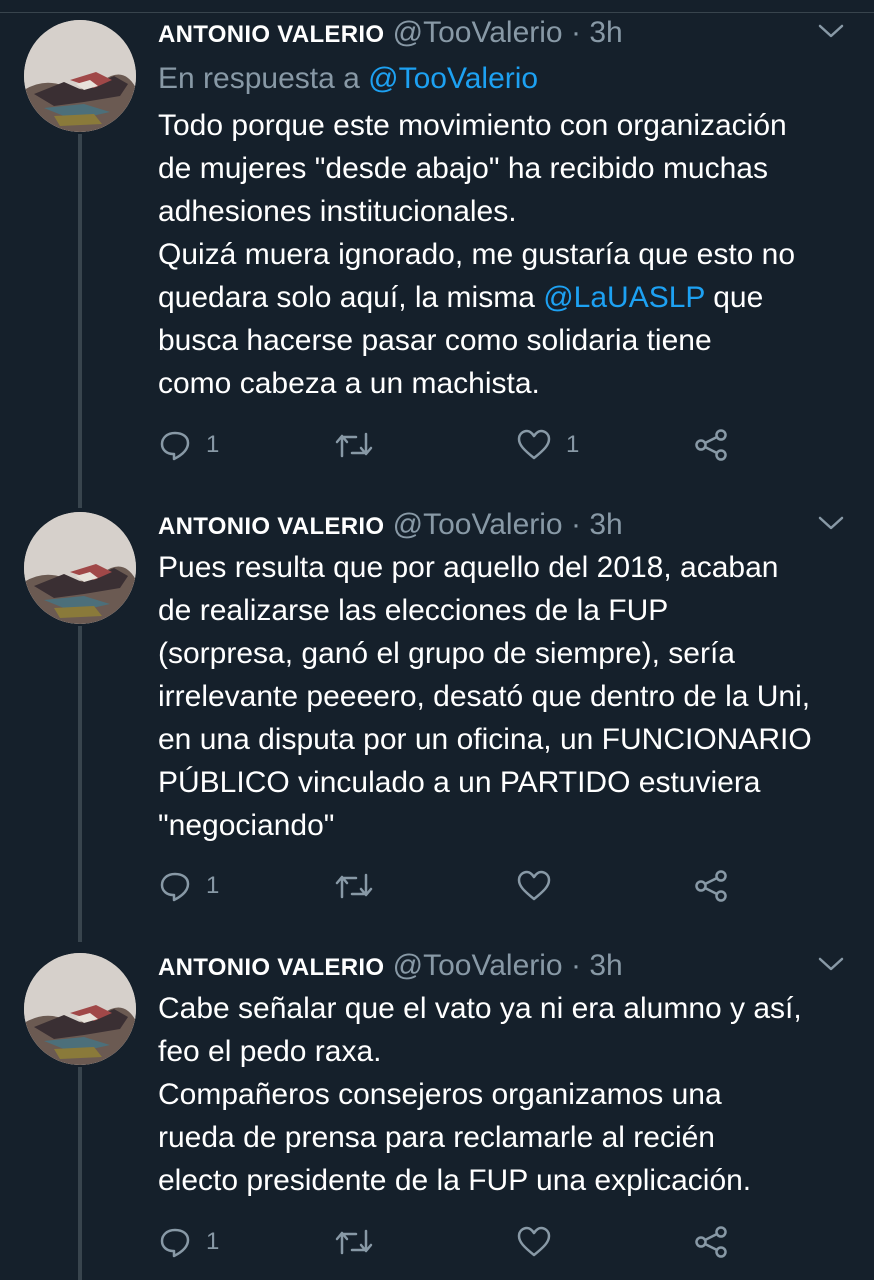 The image size is (874, 1280). Describe the element at coordinates (458, 445) in the screenshot. I see `action-bar: 1 1` at that location.